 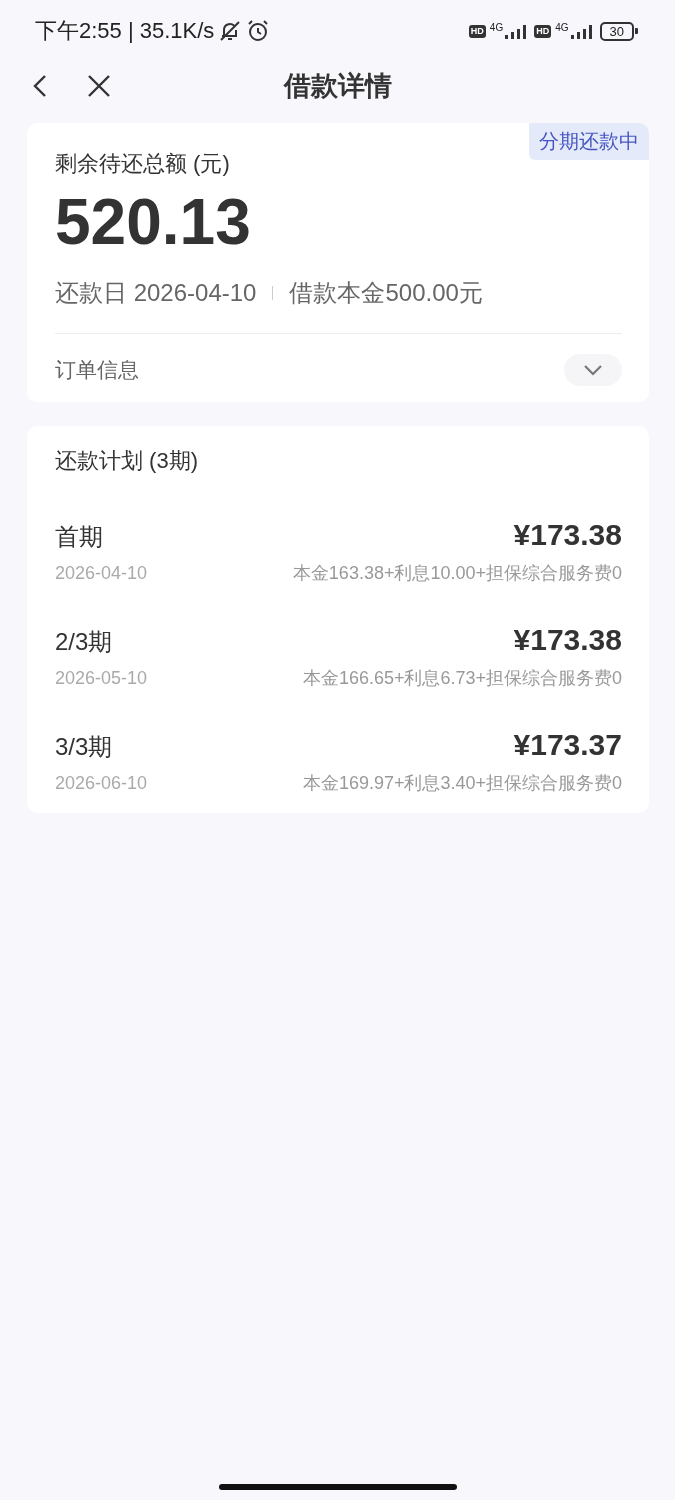 What do you see at coordinates (457, 574) in the screenshot?
I see `installment-breakdown: 本金163.38+利息10.00+担保综合服务费0` at bounding box center [457, 574].